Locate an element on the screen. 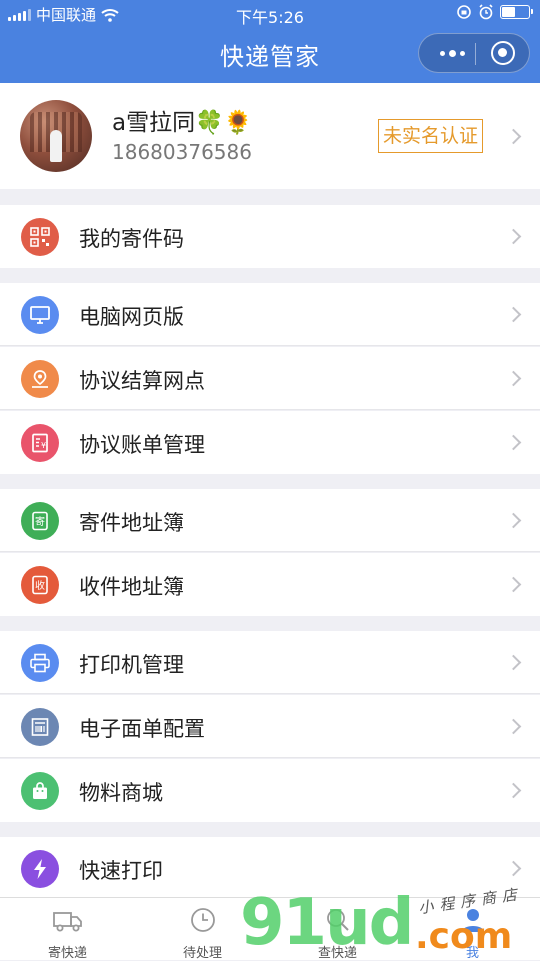 Image resolution: width=540 pixels, height=961 pixels. close-mini-program-icon is located at coordinates (503, 53).